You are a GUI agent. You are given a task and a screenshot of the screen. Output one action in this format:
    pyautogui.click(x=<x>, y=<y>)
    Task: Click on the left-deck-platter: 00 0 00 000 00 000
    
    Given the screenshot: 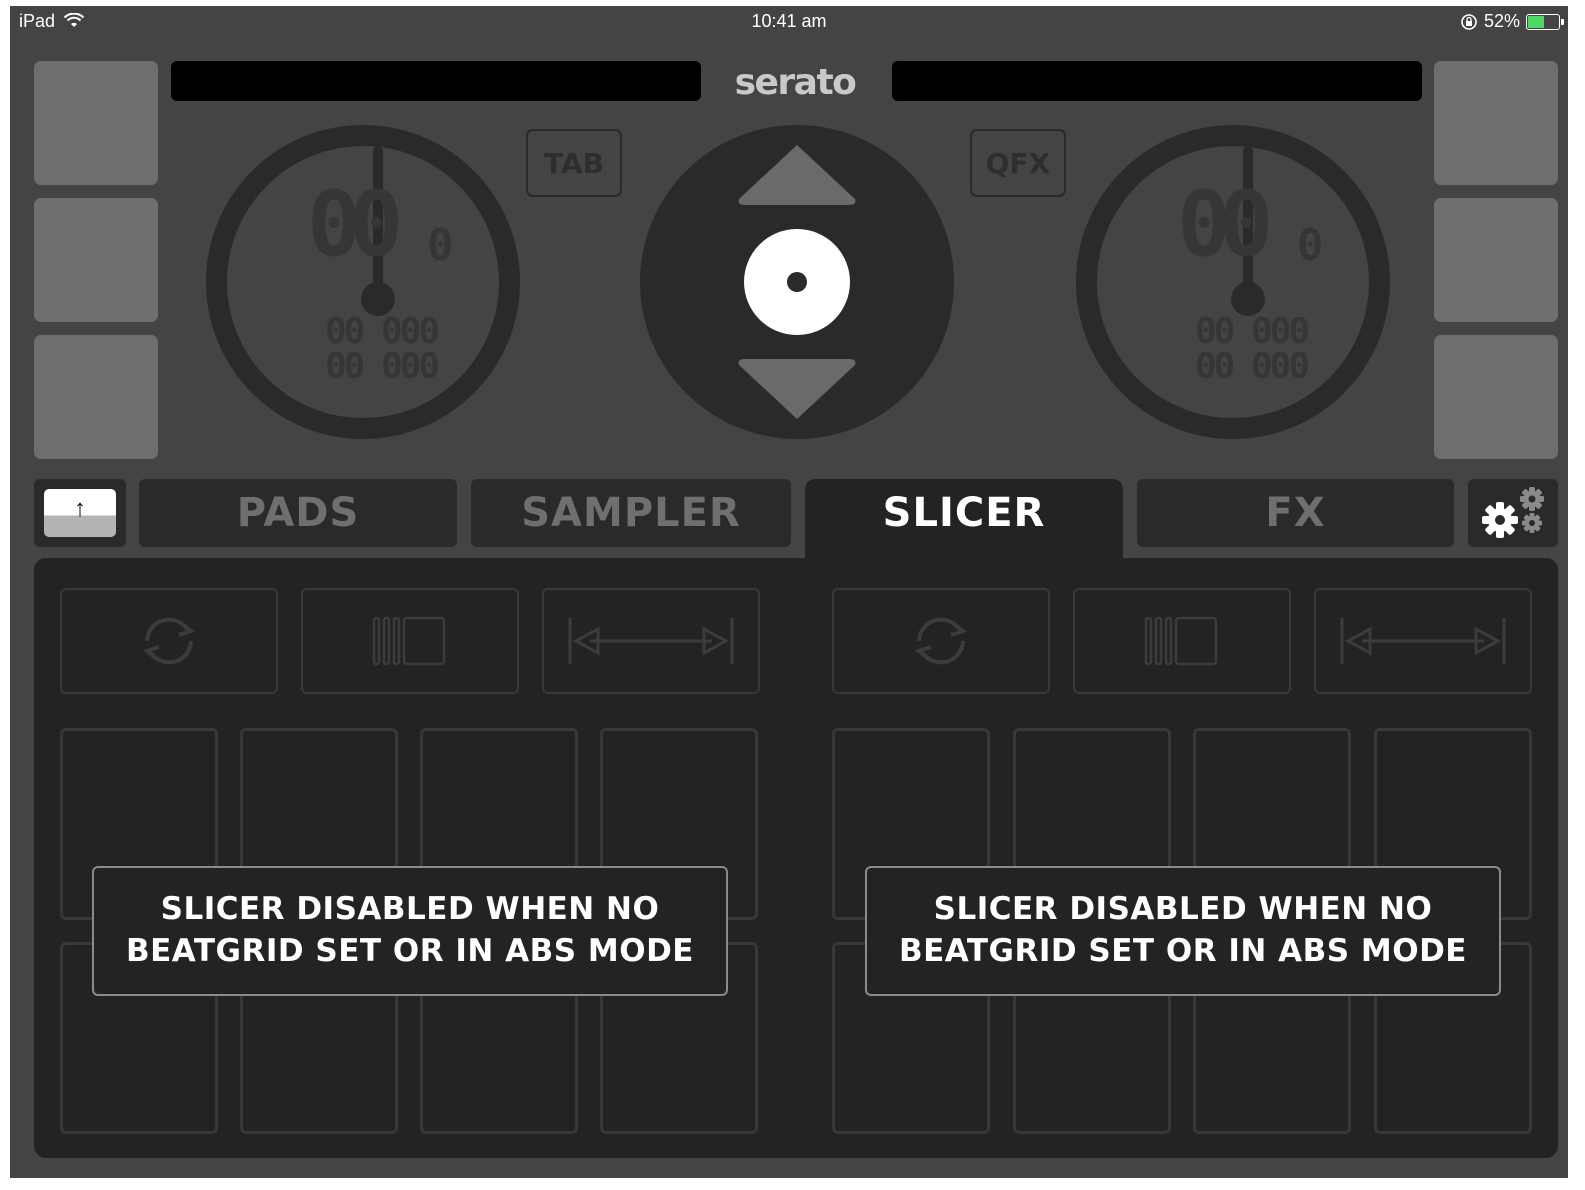 What is the action you would take?
    pyautogui.click(x=363, y=282)
    